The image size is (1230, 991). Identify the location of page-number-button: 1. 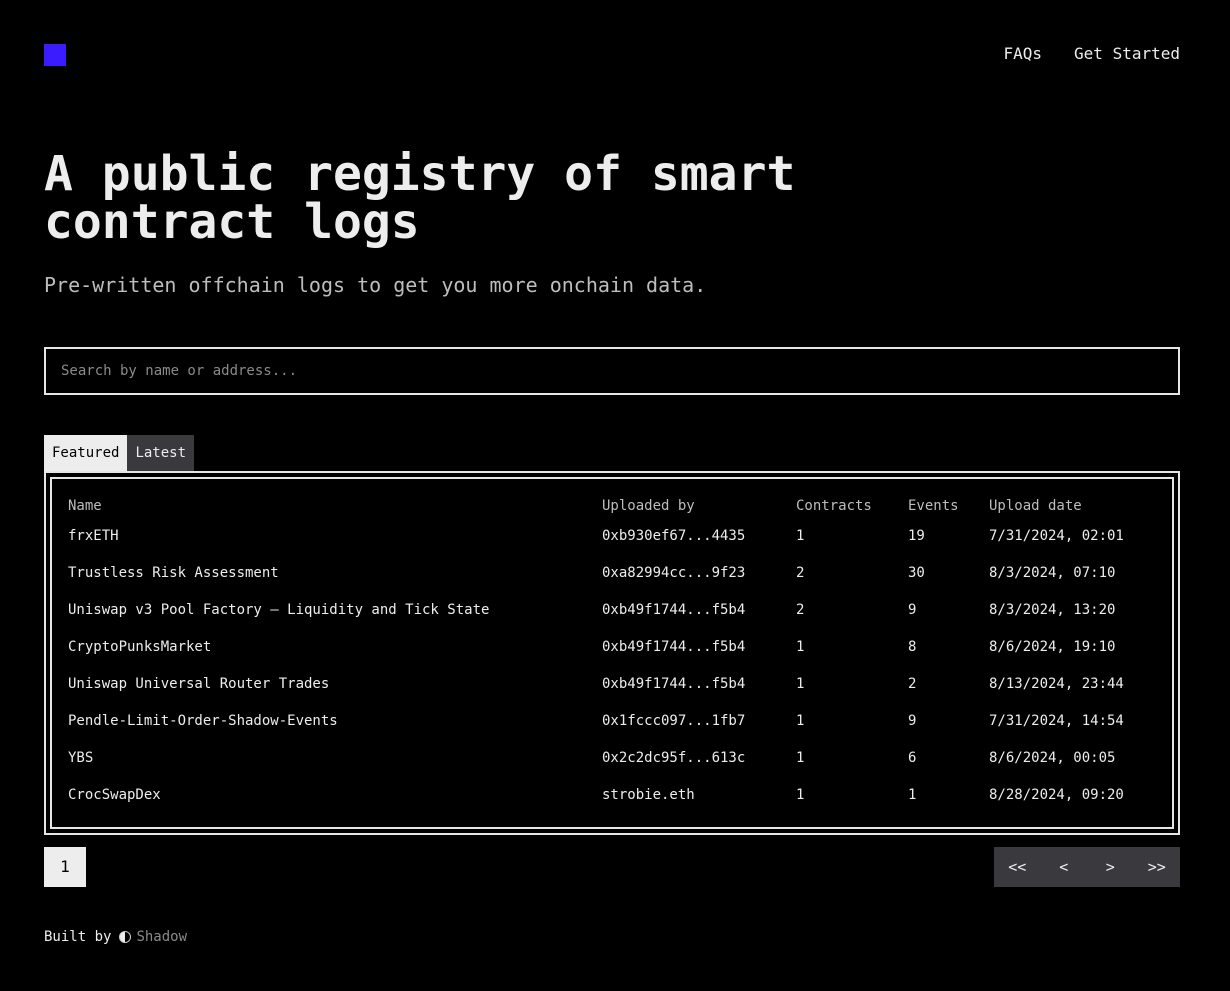
(65, 867).